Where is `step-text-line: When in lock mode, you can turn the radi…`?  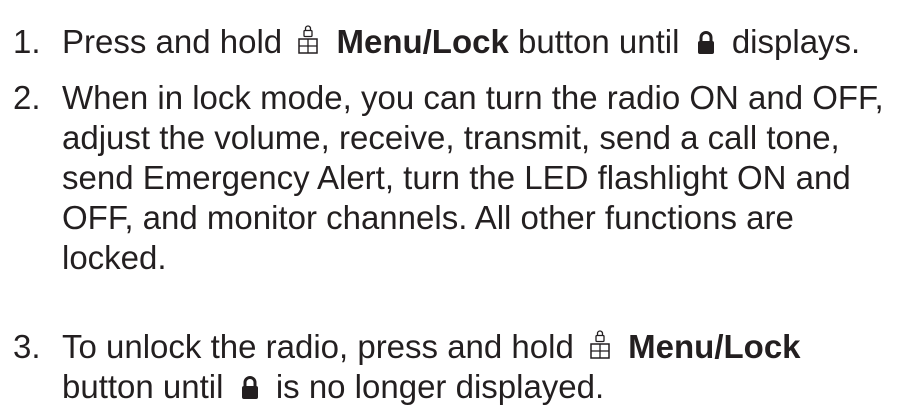
step-text-line: When in lock mode, you can turn the radi… is located at coordinates (473, 97).